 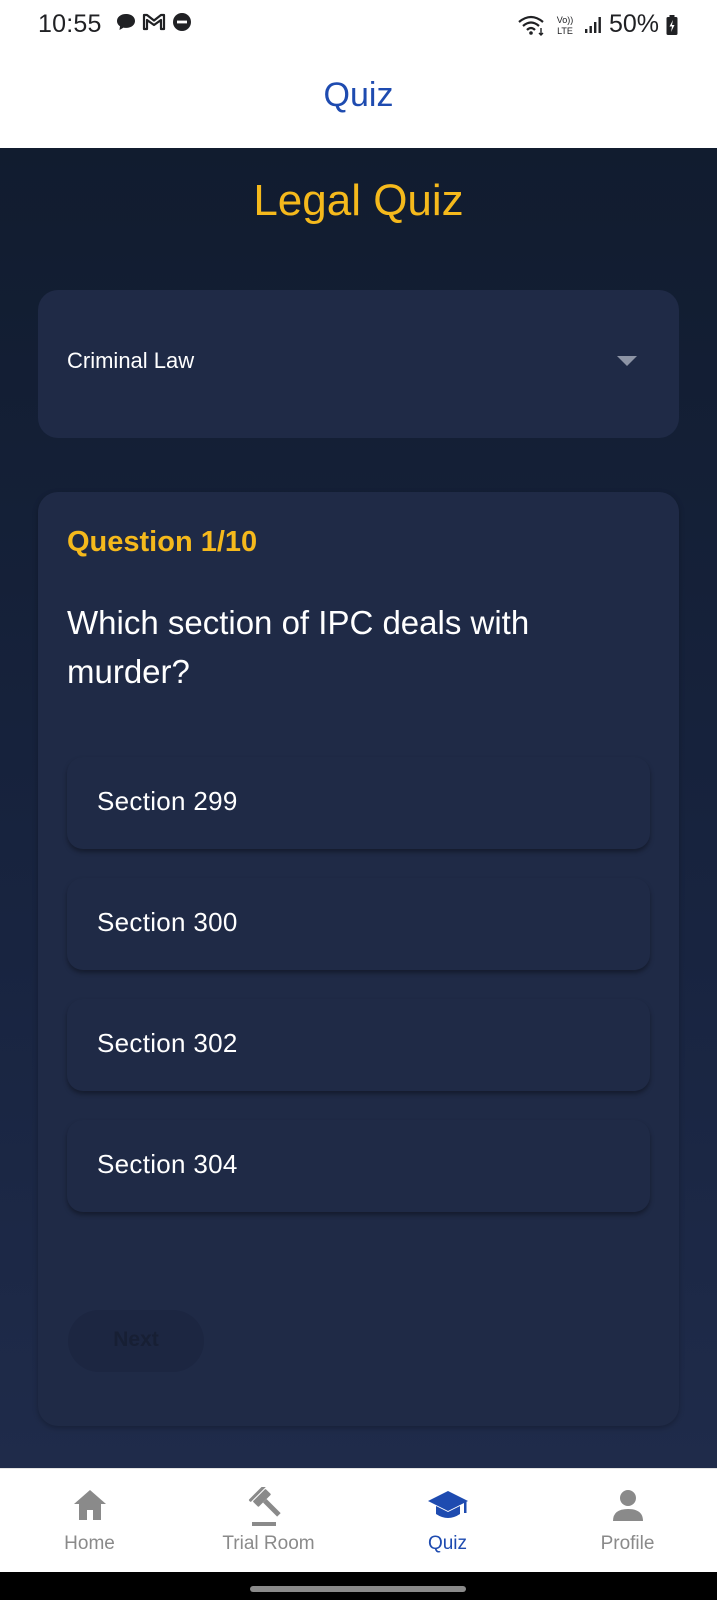 What do you see at coordinates (358, 1045) in the screenshot?
I see `answer-option-3: Section 302` at bounding box center [358, 1045].